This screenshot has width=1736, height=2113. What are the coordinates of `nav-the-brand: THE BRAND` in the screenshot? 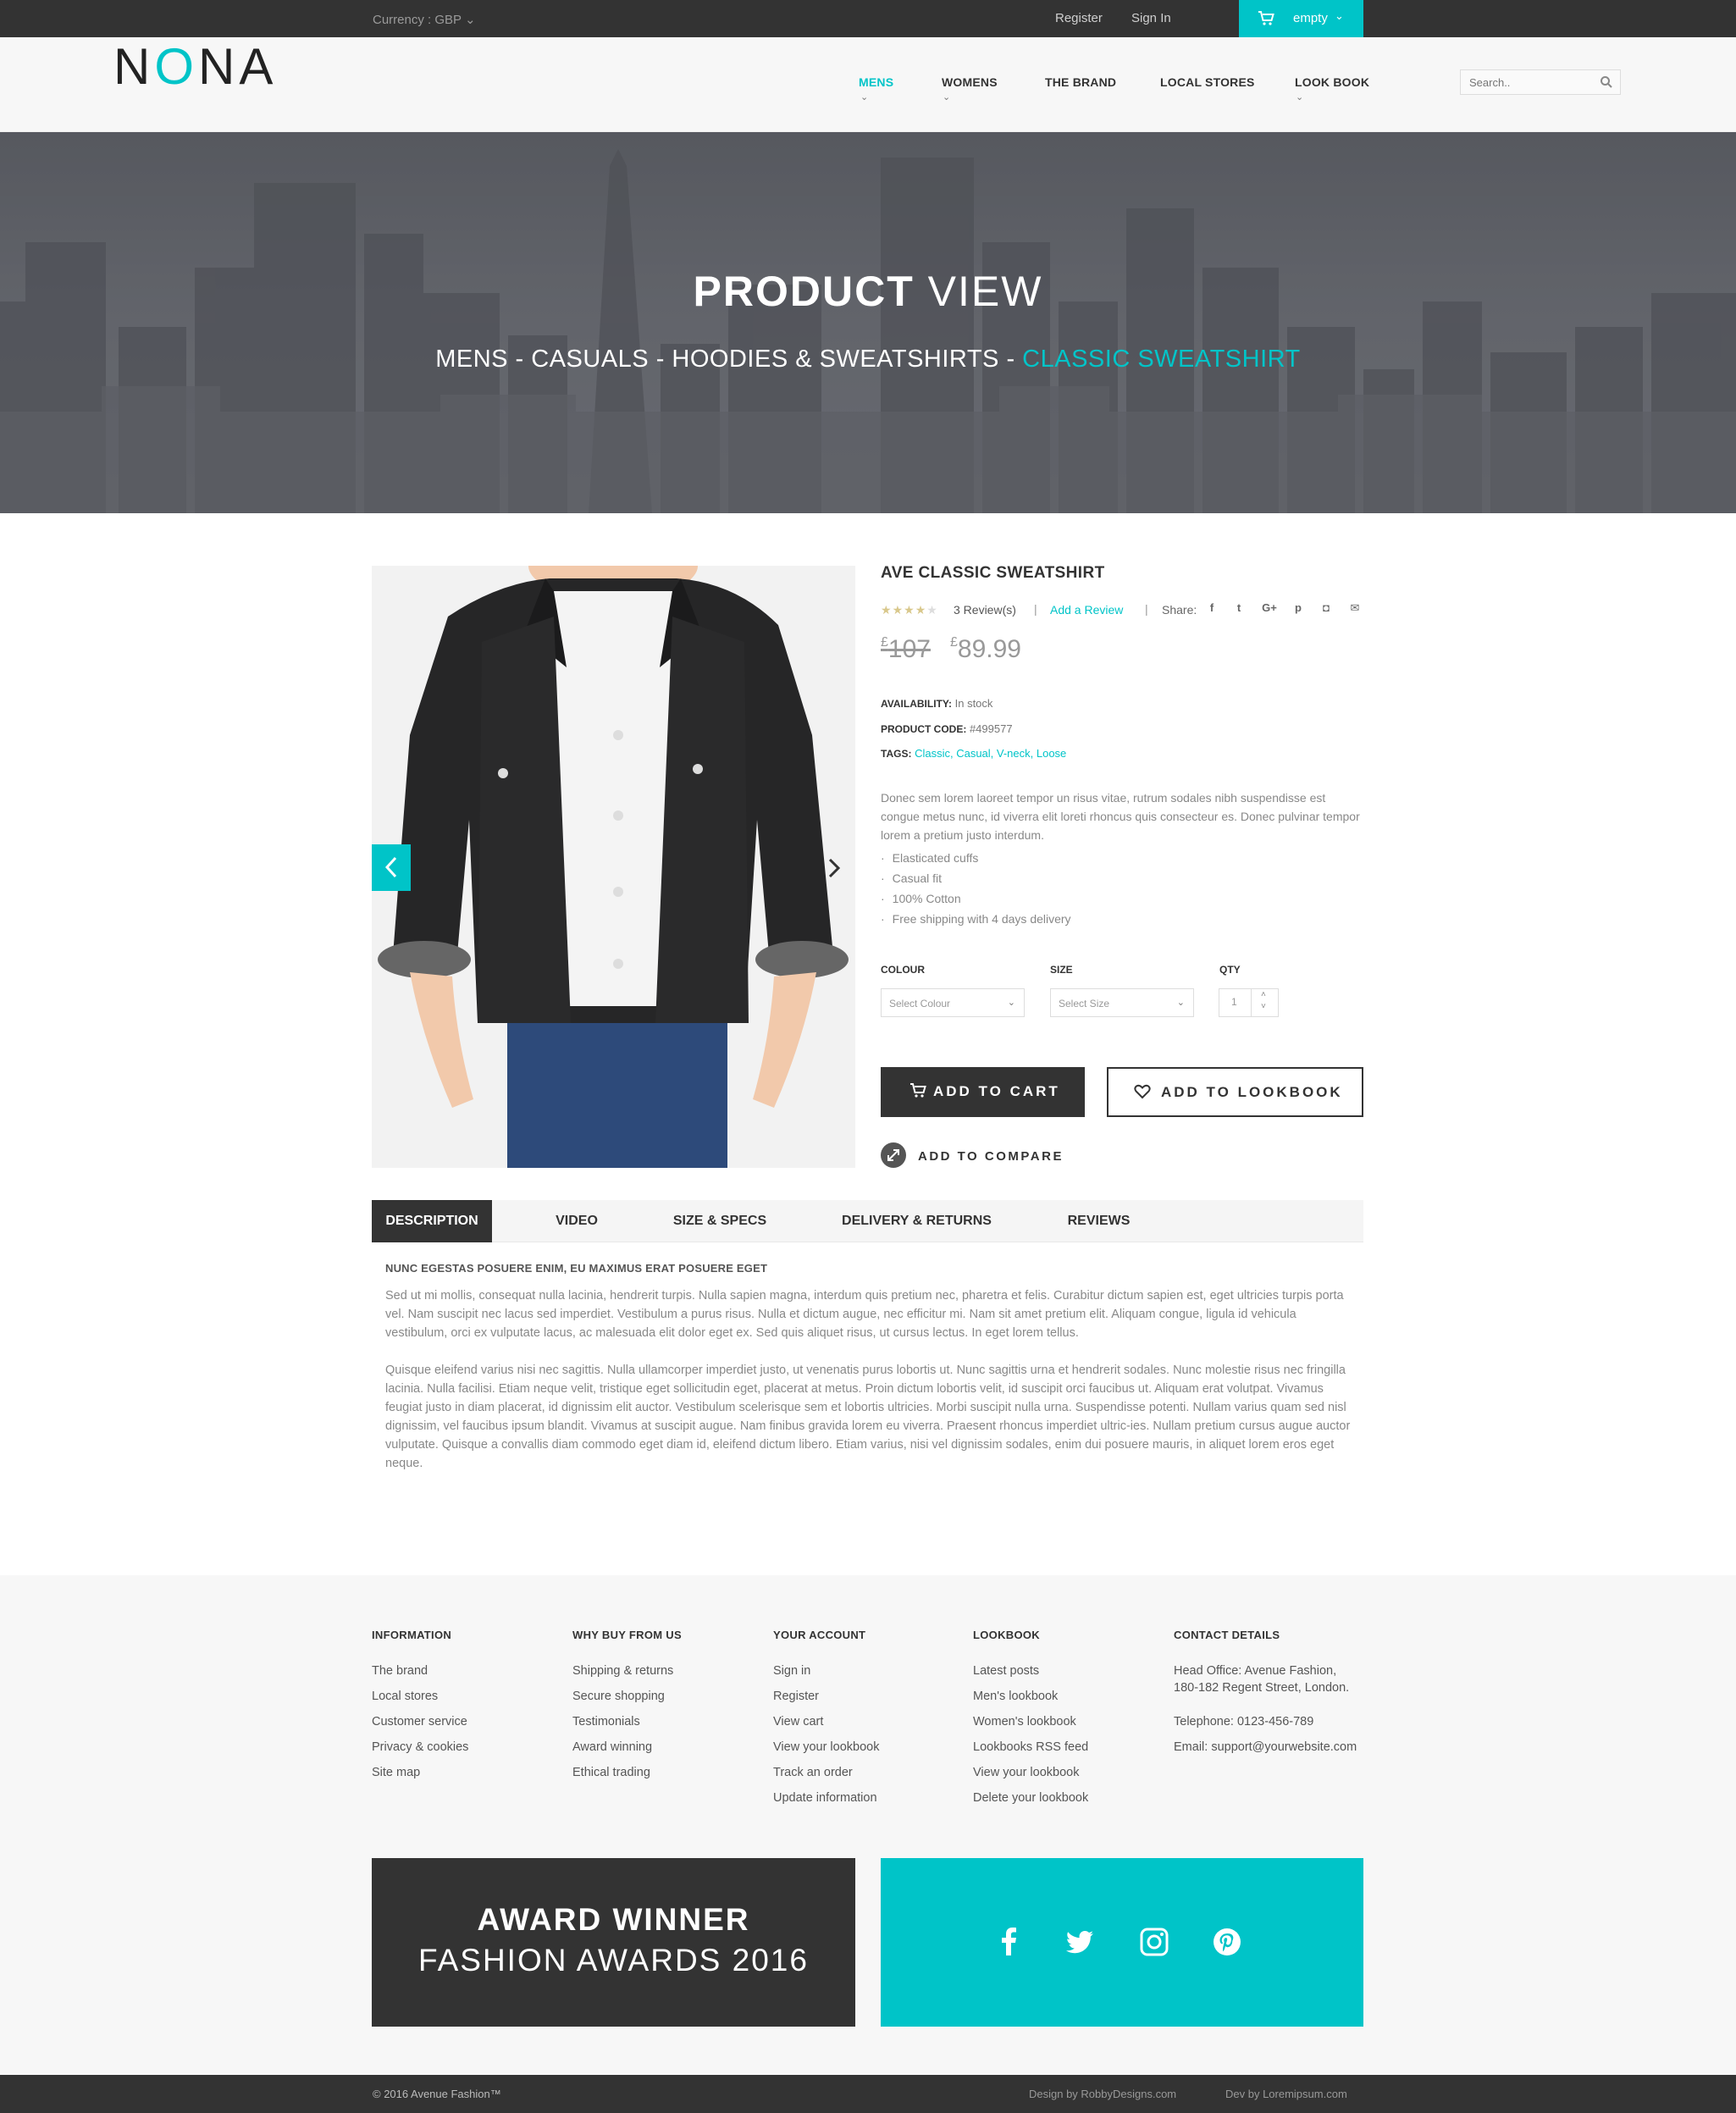 It's located at (1080, 82).